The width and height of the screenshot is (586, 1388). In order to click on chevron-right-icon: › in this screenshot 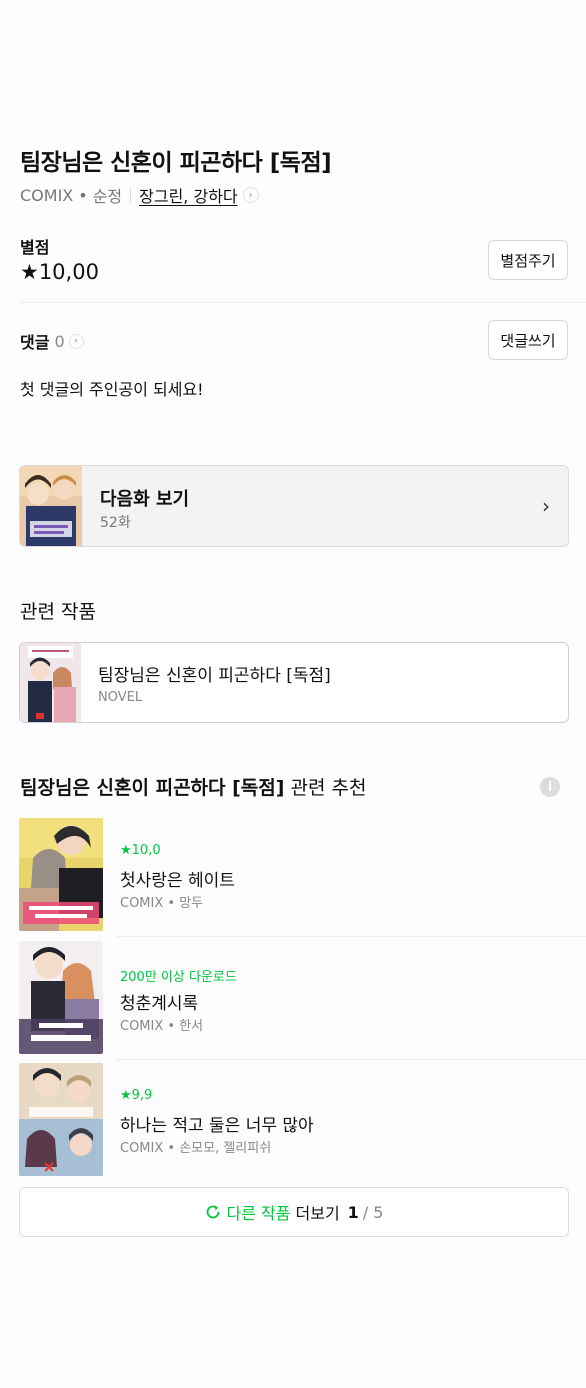, I will do `click(546, 506)`.